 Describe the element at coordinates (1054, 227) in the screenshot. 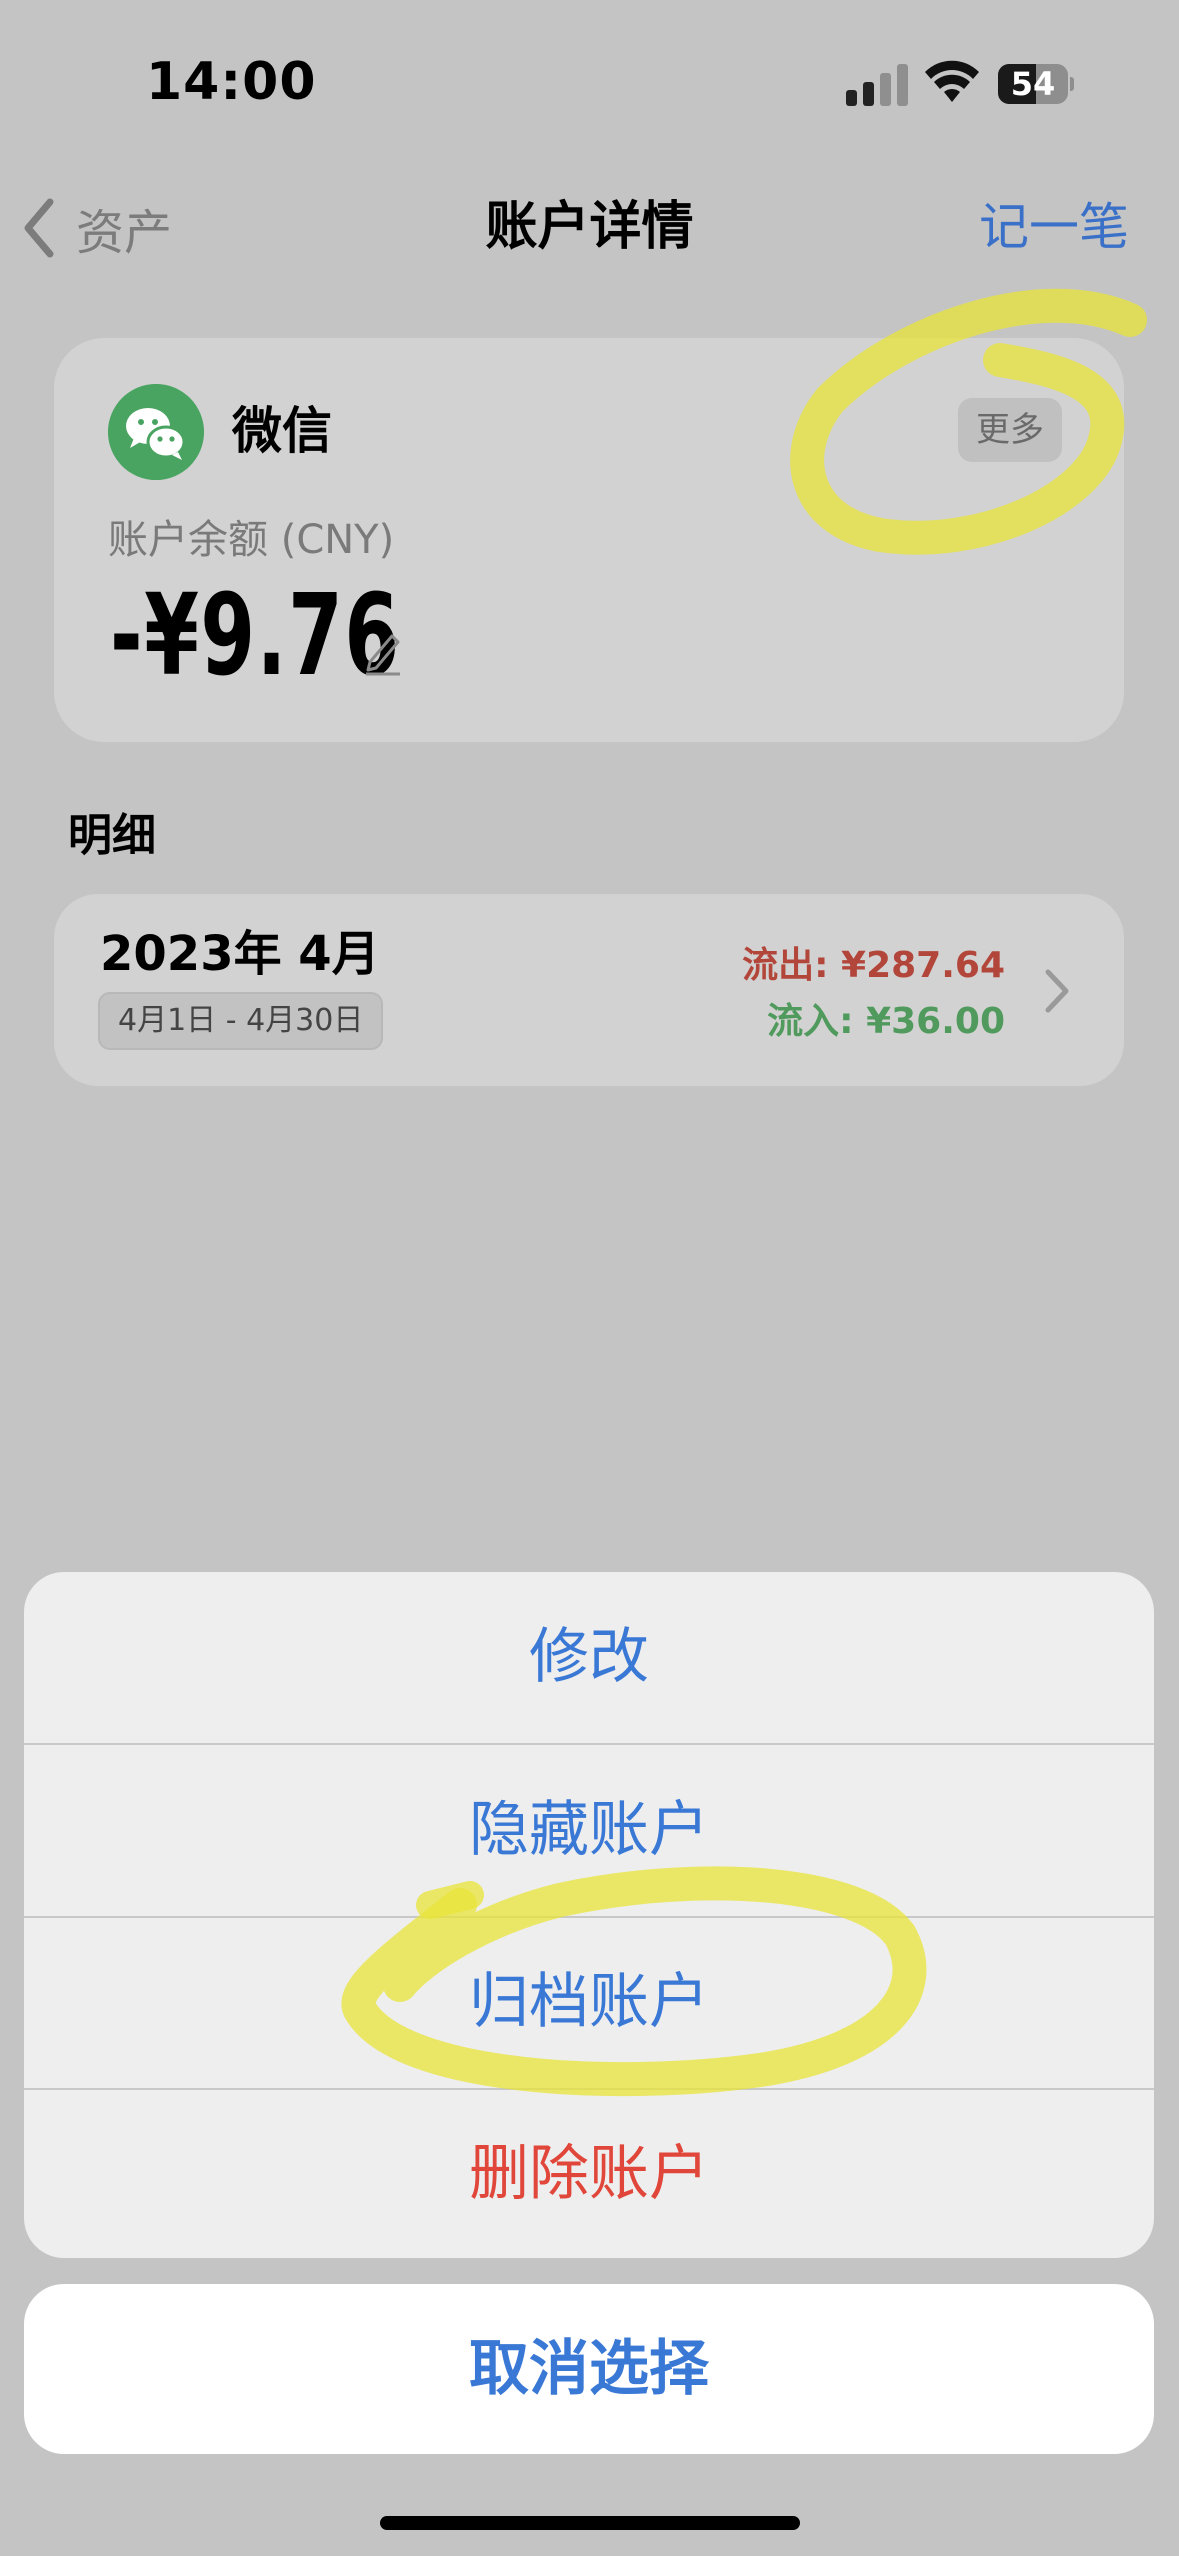

I see `add-record-button: 记一笔` at that location.